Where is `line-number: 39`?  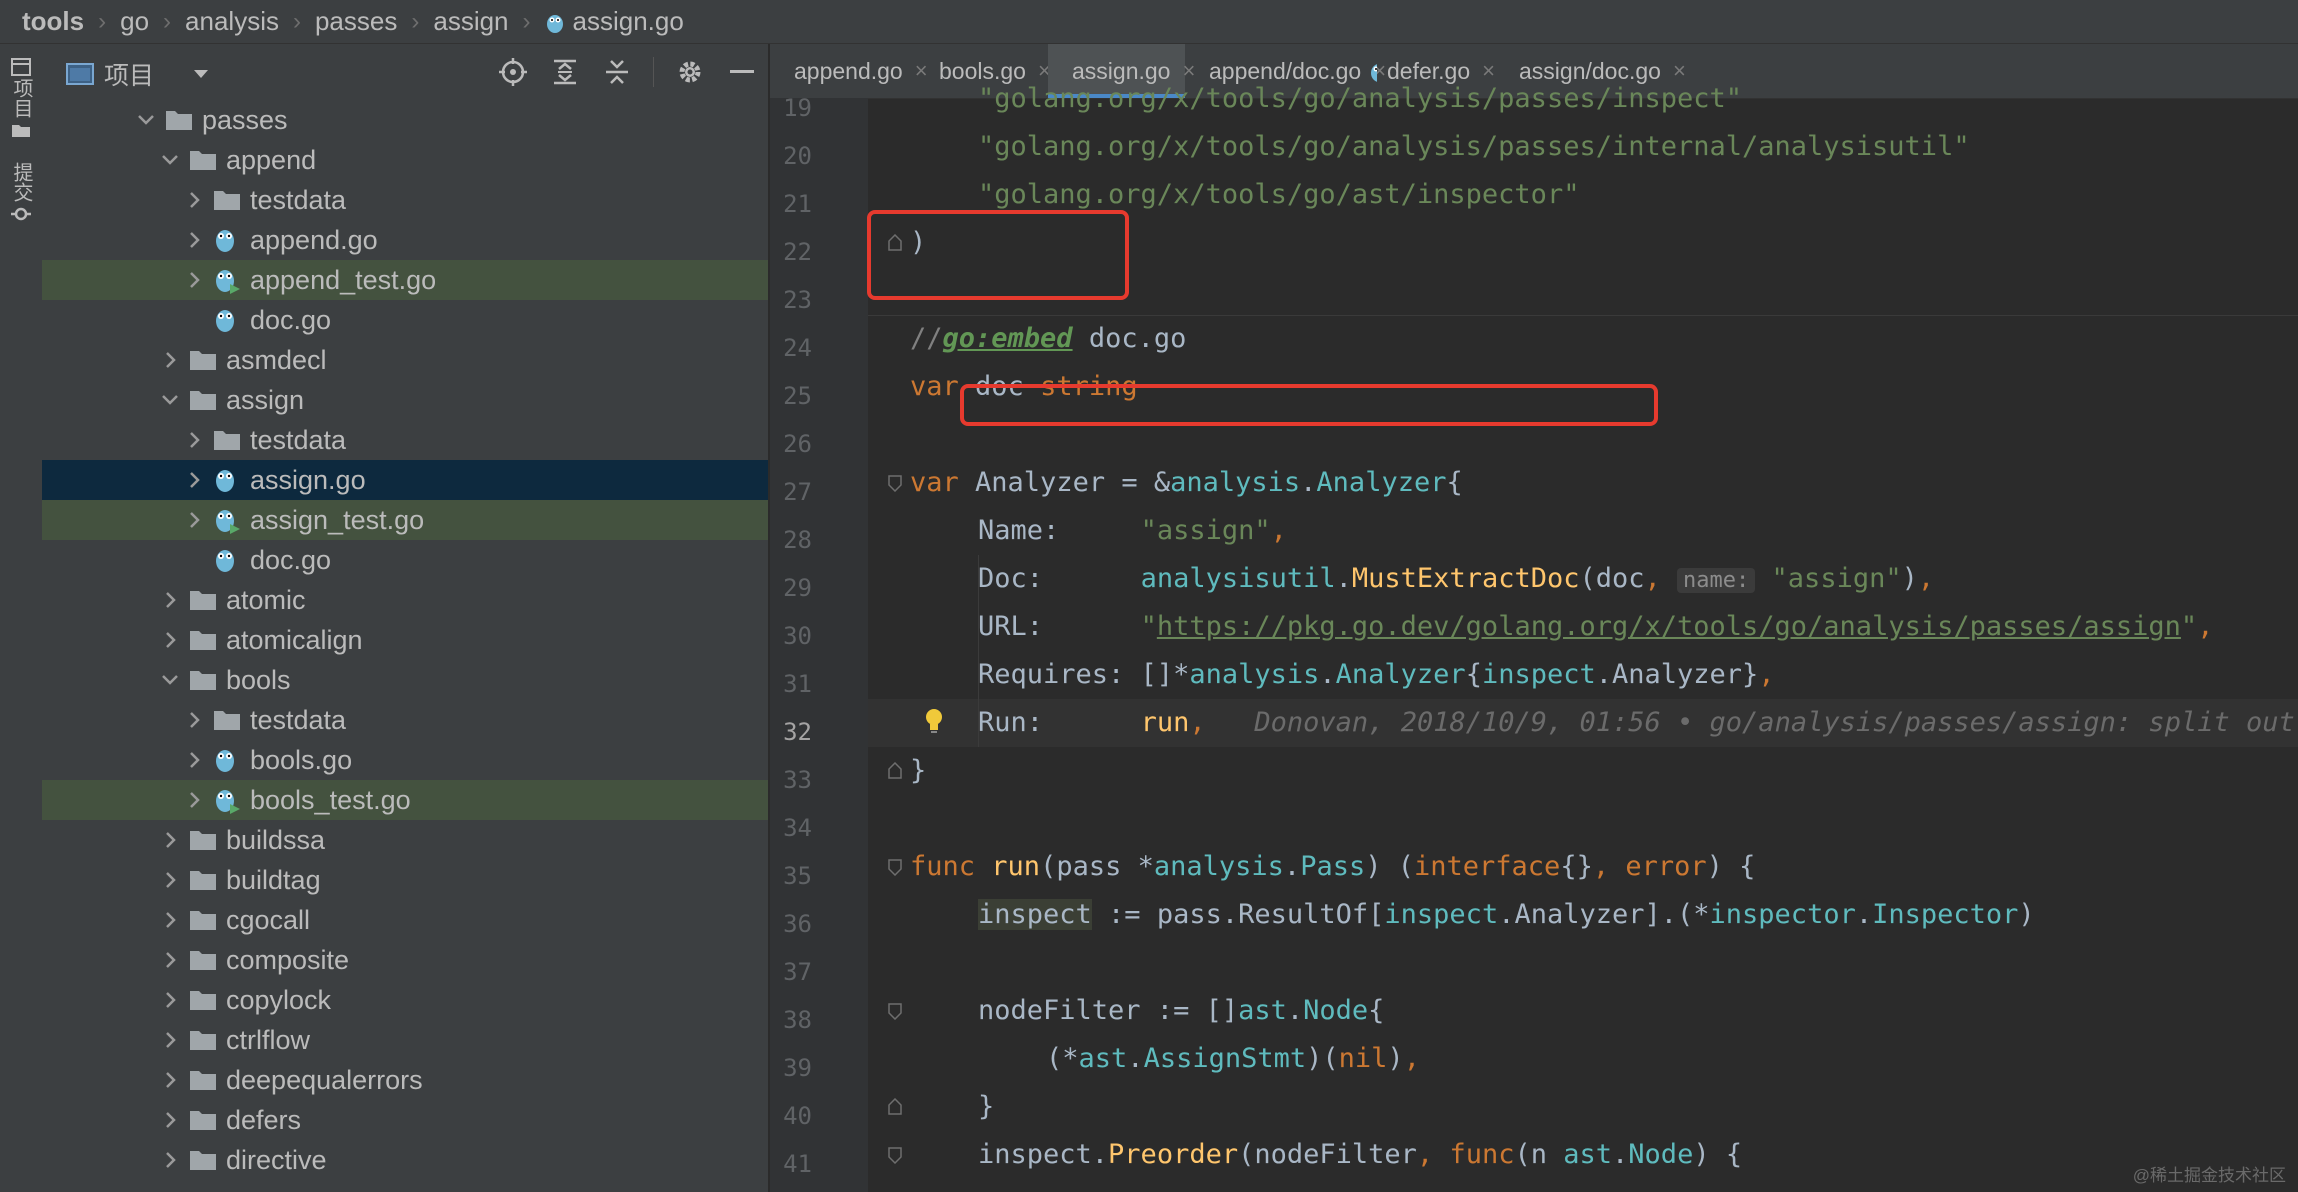
line-number: 39 is located at coordinates (797, 1068).